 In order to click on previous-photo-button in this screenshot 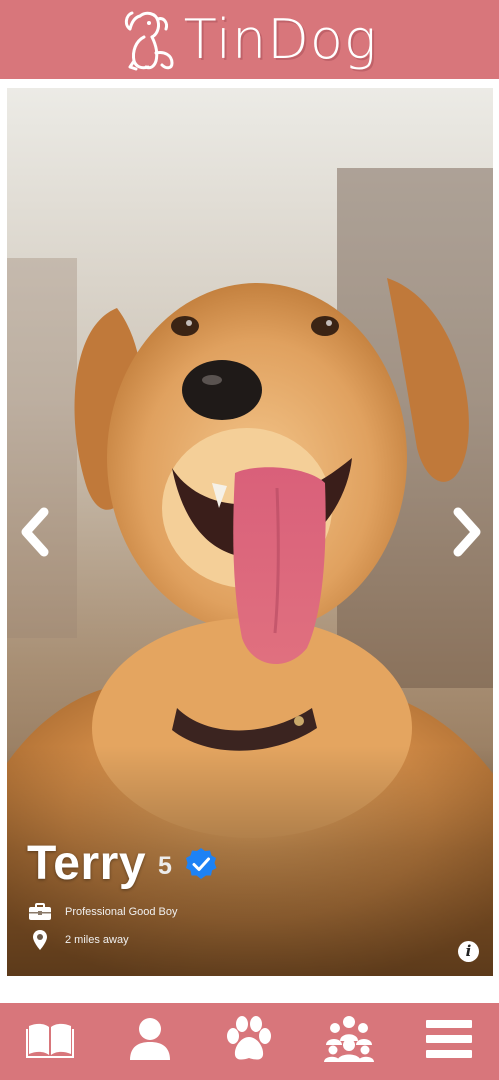, I will do `click(35, 534)`.